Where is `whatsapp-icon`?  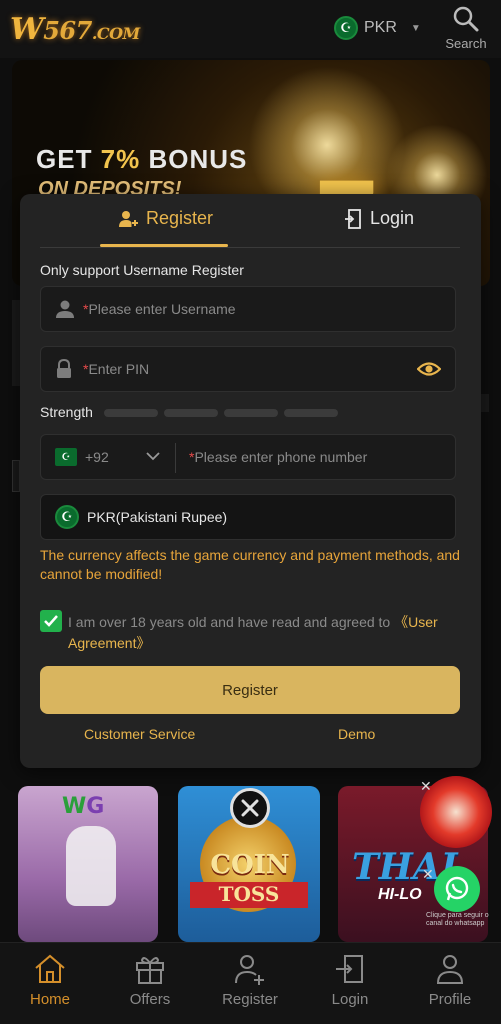 whatsapp-icon is located at coordinates (457, 888).